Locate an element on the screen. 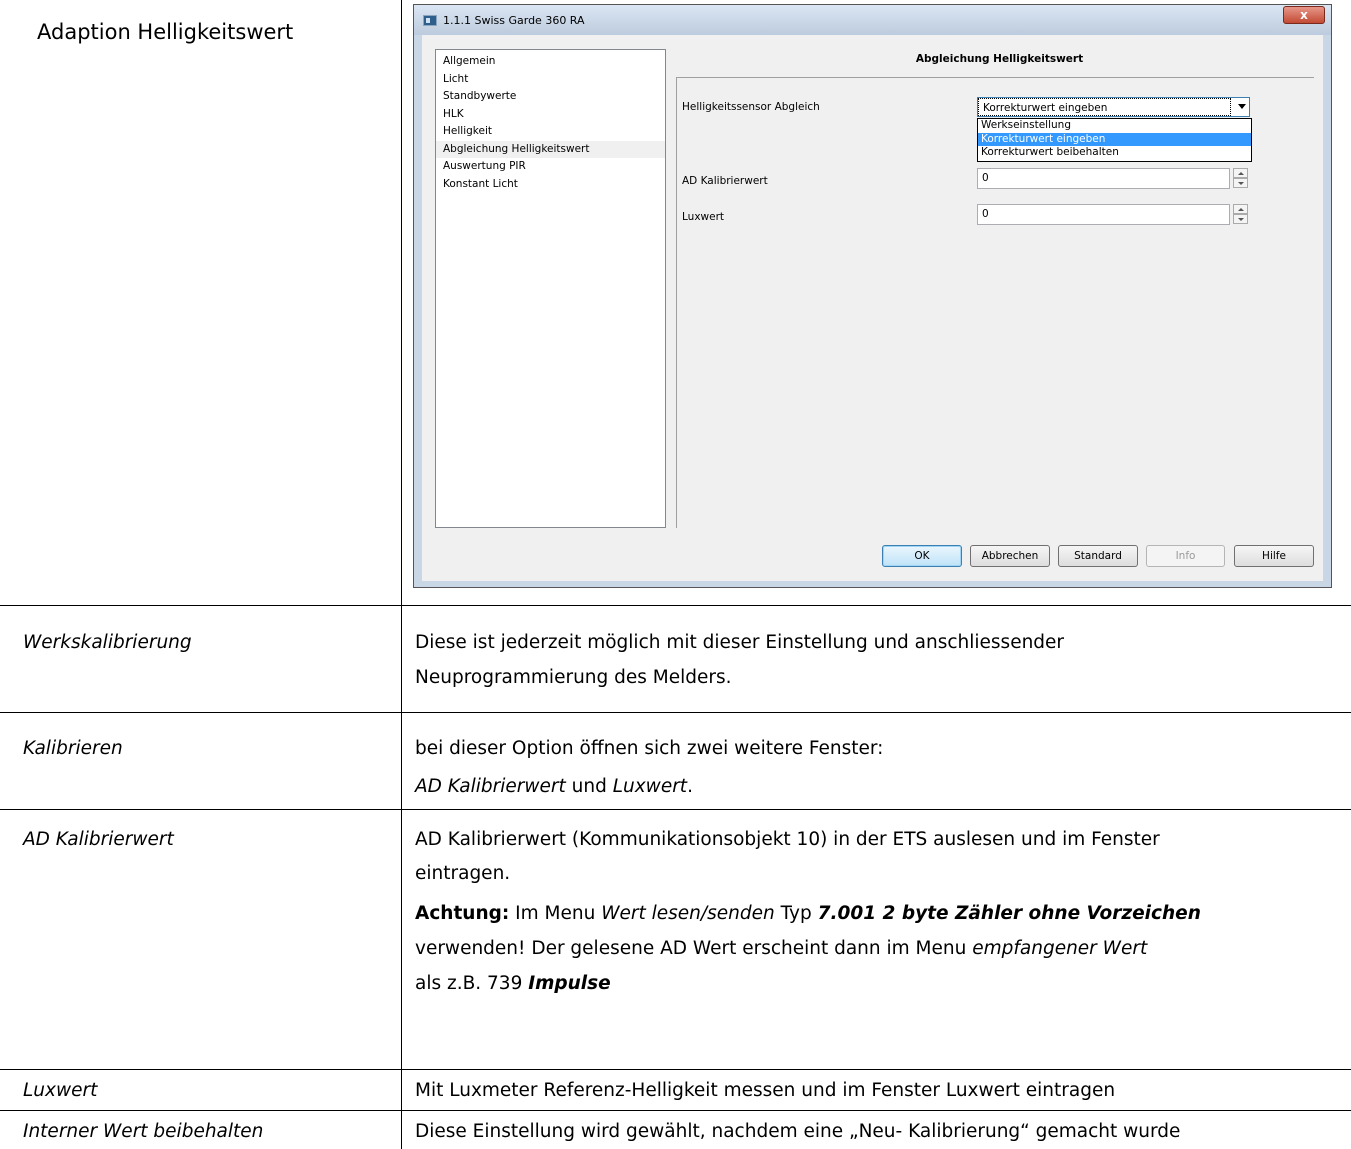 Image resolution: width=1351 pixels, height=1149 pixels. panel-title: Abgleichung Helligkeitswert is located at coordinates (999, 59).